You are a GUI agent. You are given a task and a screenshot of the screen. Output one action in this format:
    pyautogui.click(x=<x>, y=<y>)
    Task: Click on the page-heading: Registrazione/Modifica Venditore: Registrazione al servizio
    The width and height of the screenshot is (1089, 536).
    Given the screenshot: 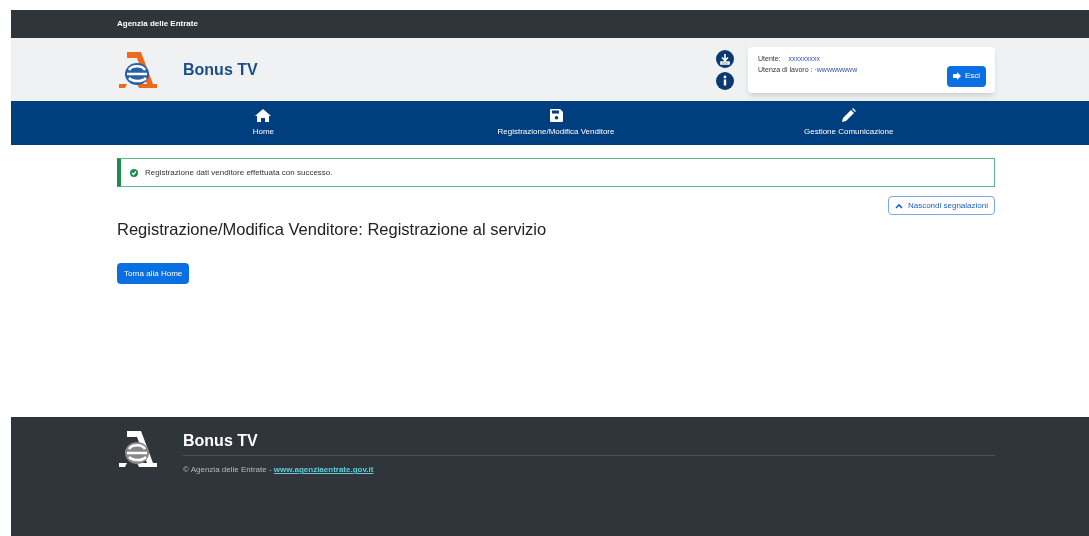 What is the action you would take?
    pyautogui.click(x=332, y=229)
    